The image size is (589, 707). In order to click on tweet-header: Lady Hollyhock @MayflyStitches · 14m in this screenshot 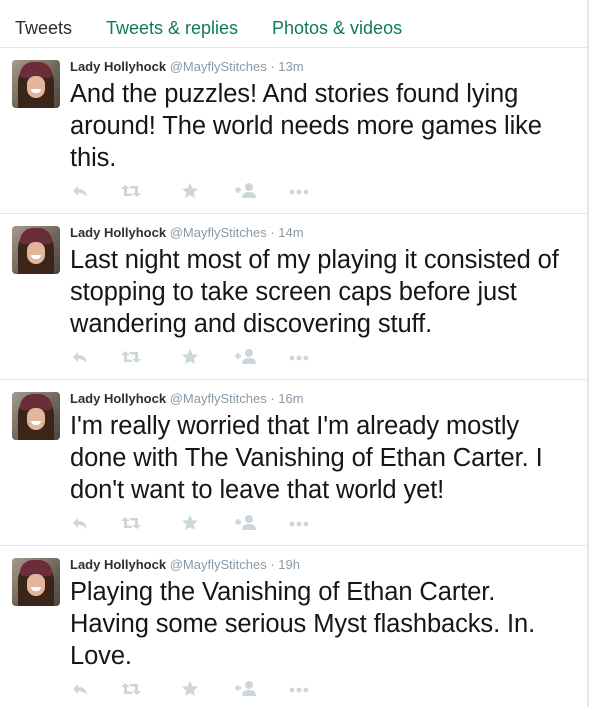, I will do `click(187, 233)`.